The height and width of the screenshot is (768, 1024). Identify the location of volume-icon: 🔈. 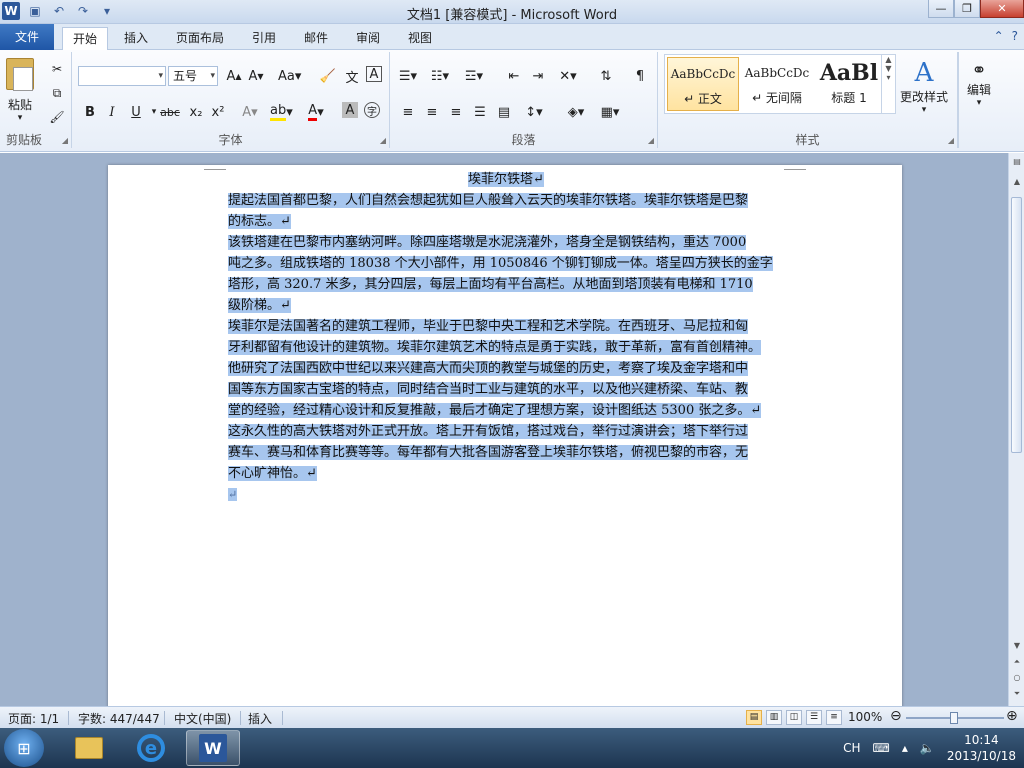
(927, 748).